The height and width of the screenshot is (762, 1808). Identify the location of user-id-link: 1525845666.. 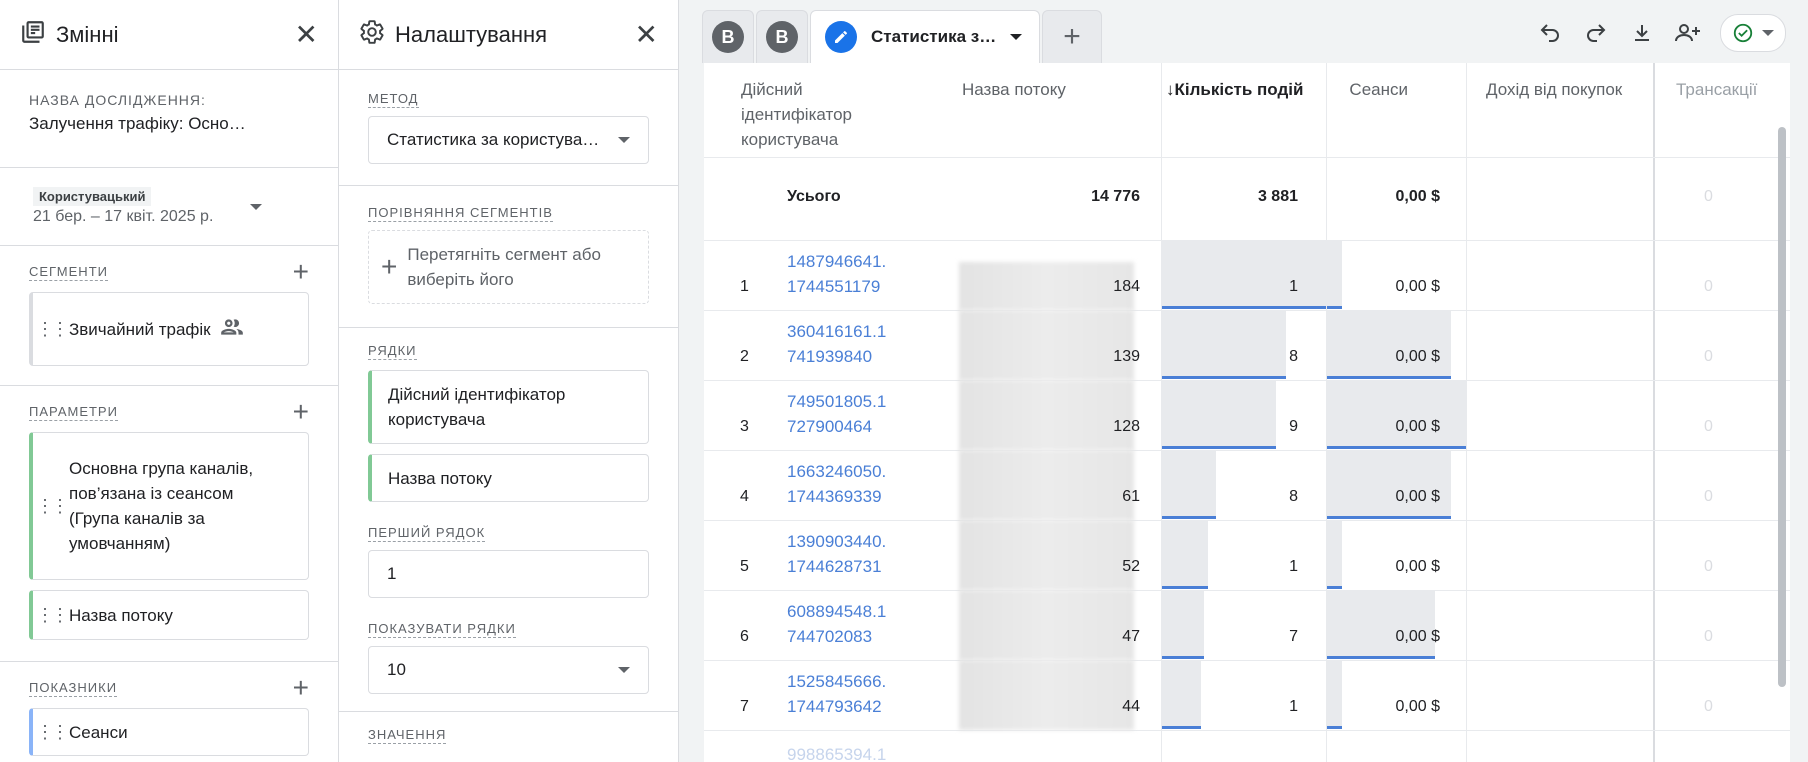
(836, 682).